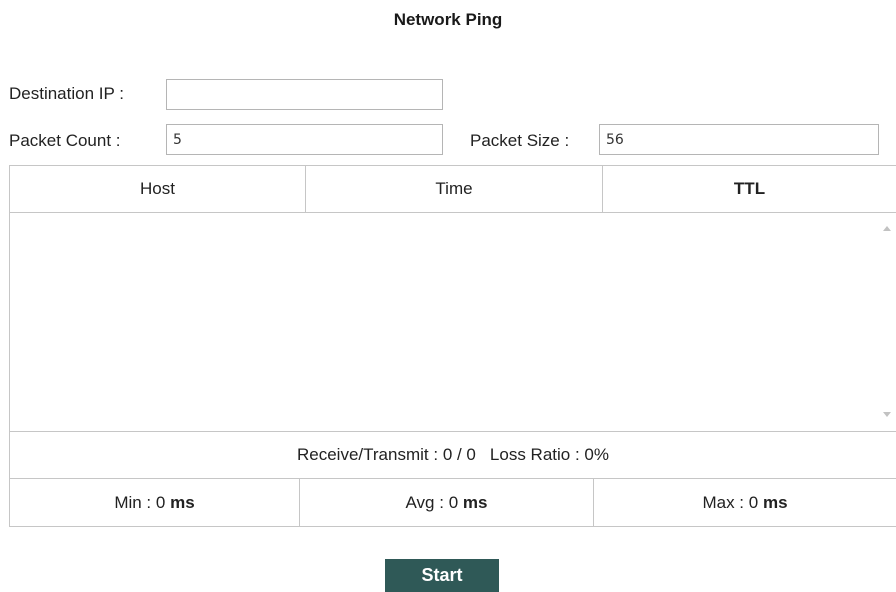  I want to click on stats-row: Min : 0 ms Avg : 0 ms Max : 0 ms, so click(453, 502).